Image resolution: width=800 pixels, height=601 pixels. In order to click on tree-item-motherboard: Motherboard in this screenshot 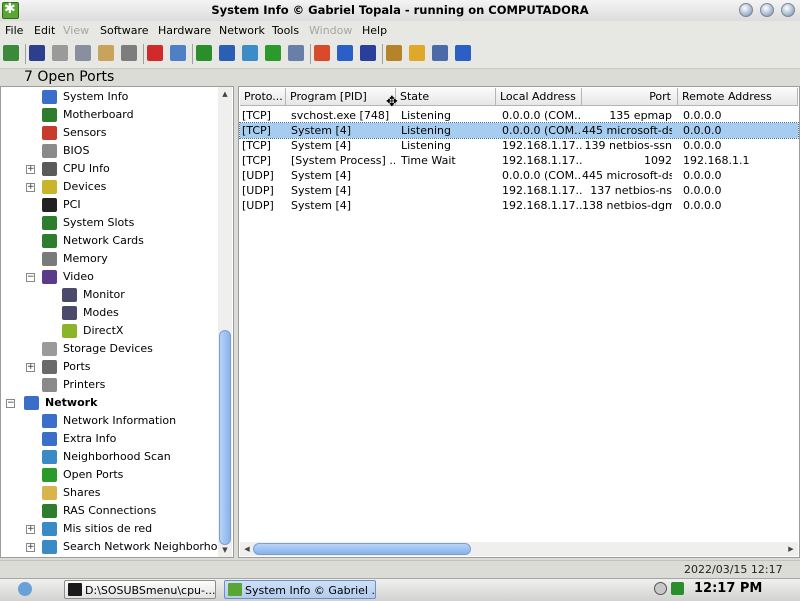, I will do `click(108, 115)`.